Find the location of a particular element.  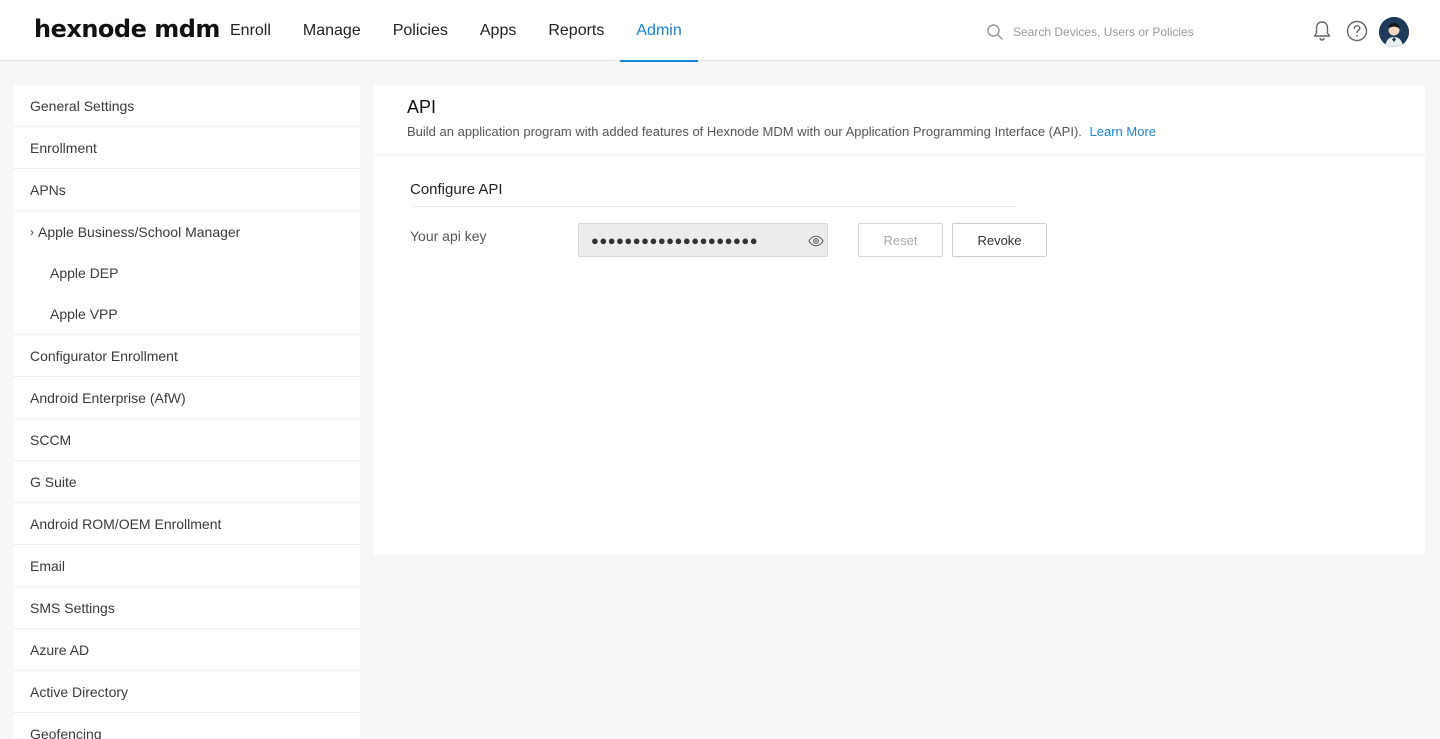

sidebar-item-apple-dep: Apple DEP is located at coordinates (187, 273).